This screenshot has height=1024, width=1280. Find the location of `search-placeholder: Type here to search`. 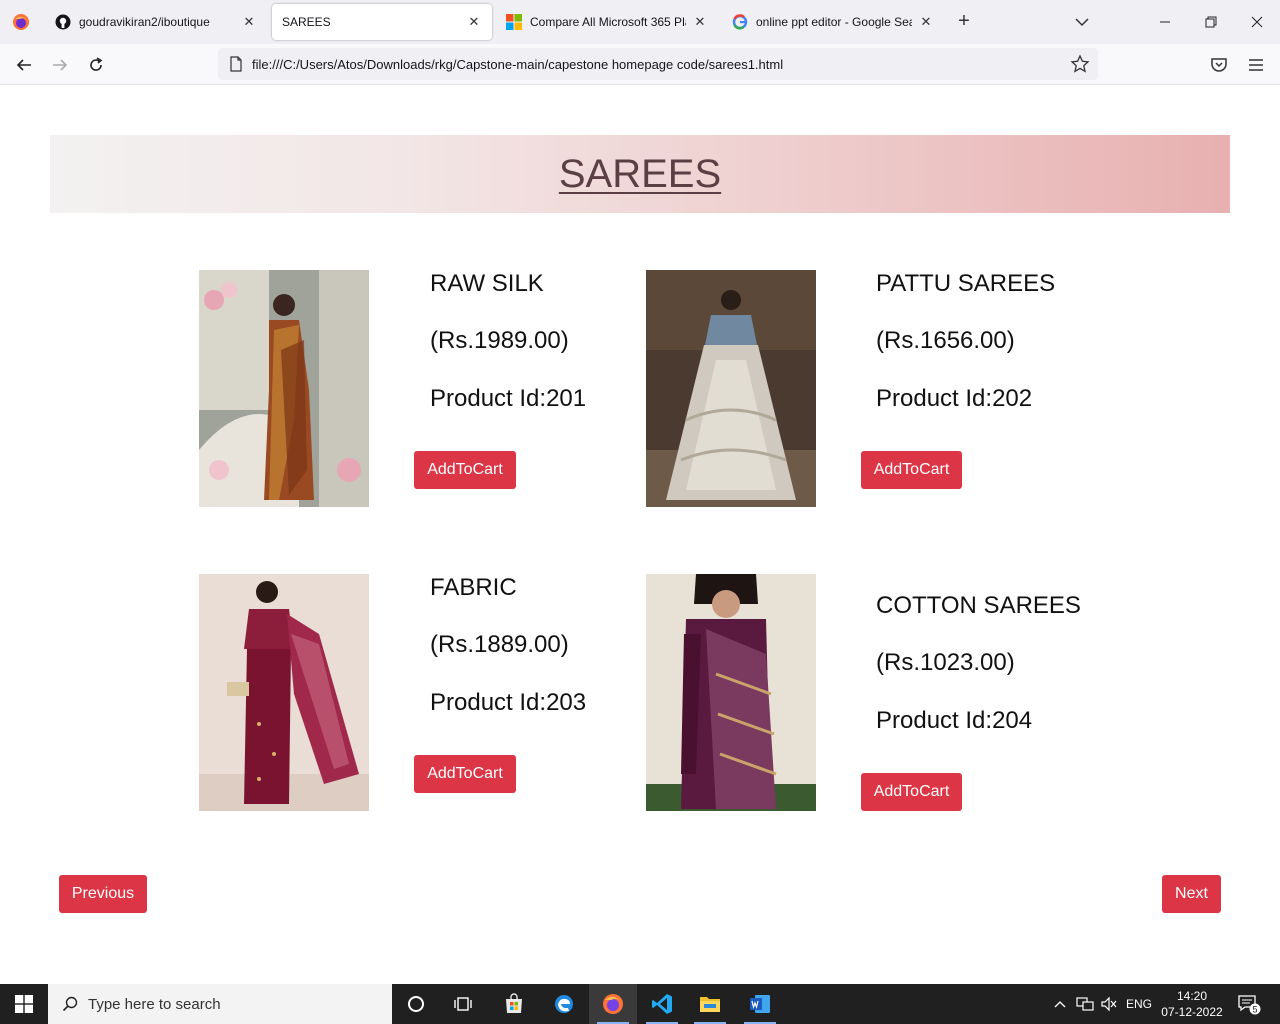

search-placeholder: Type here to search is located at coordinates (154, 1004).